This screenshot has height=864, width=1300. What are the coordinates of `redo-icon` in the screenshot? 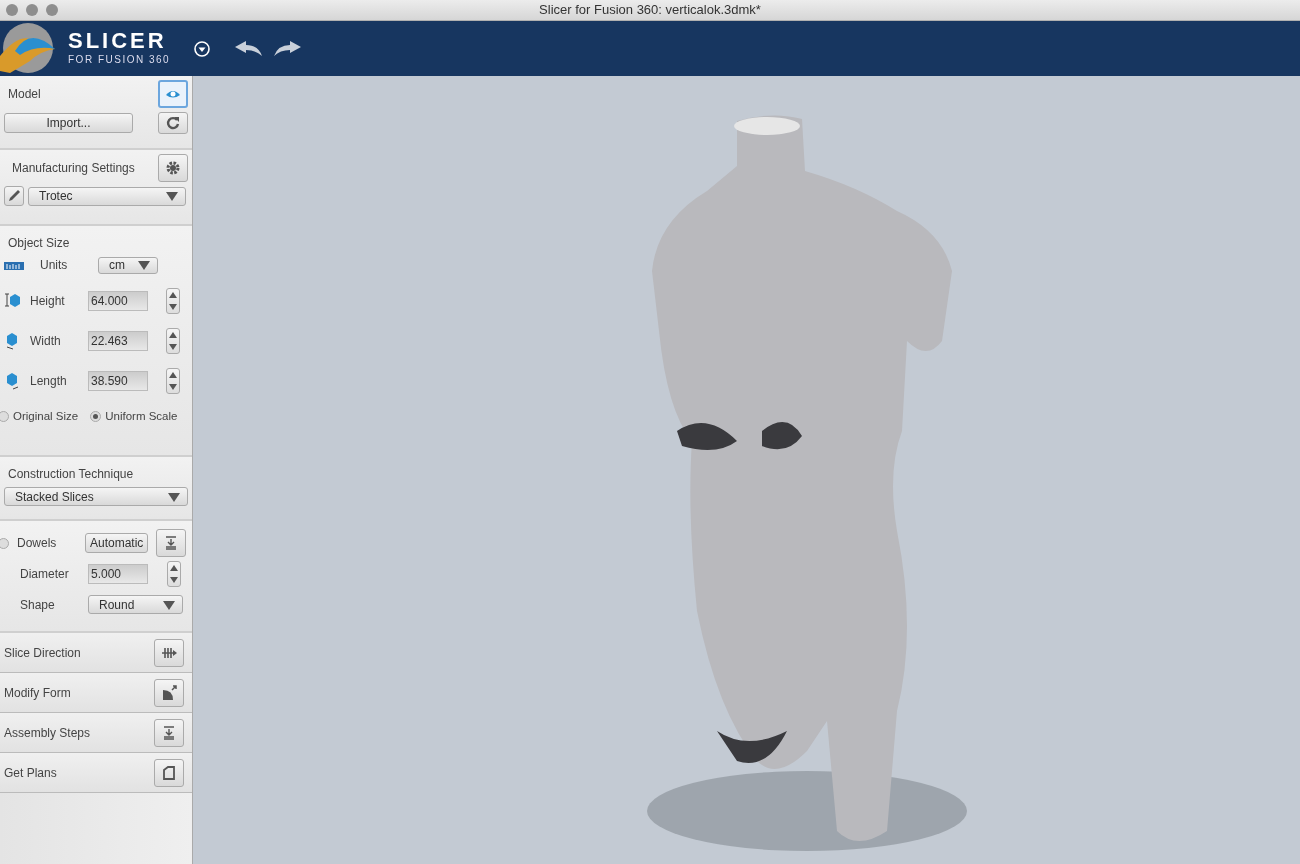 It's located at (287, 48).